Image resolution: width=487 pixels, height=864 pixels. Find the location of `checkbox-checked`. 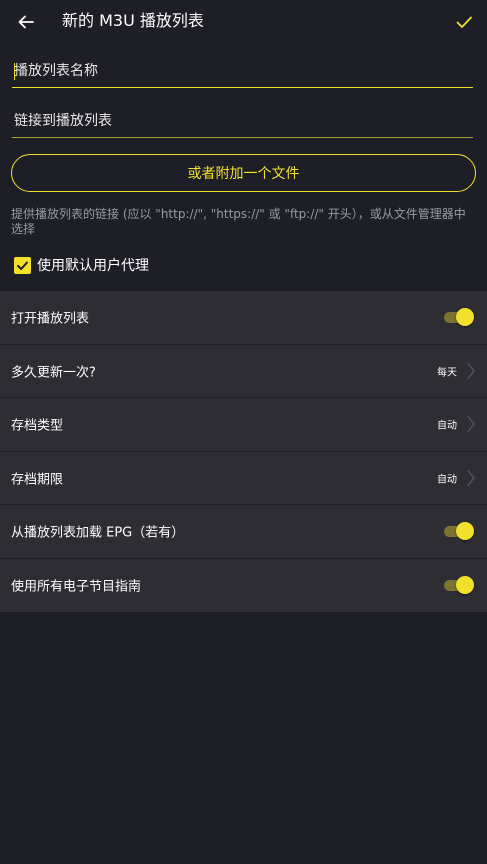

checkbox-checked is located at coordinates (22, 265).